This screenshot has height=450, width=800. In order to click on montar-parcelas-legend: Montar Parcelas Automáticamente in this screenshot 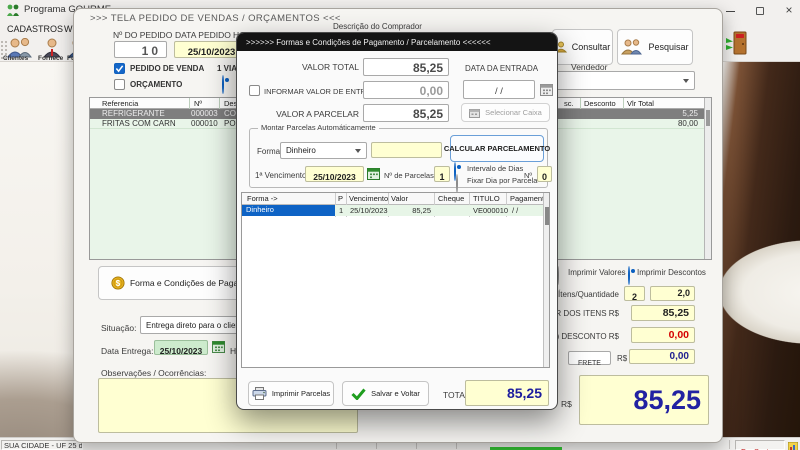, I will do `click(318, 127)`.